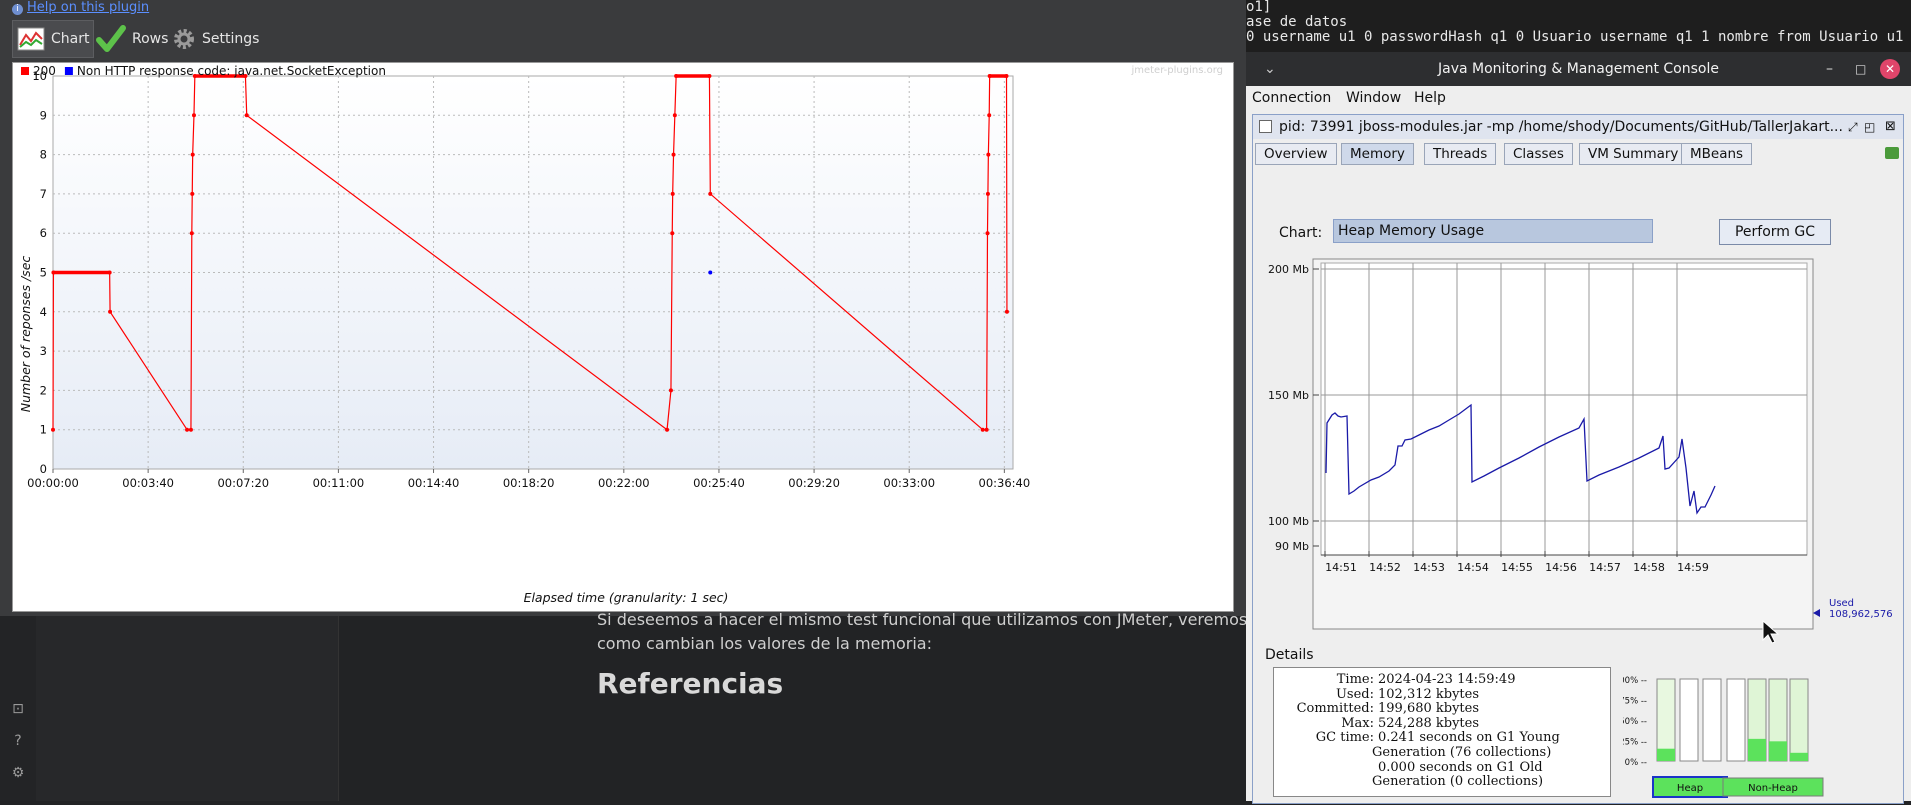  What do you see at coordinates (43, 469) in the screenshot?
I see `y-tick-label: 0` at bounding box center [43, 469].